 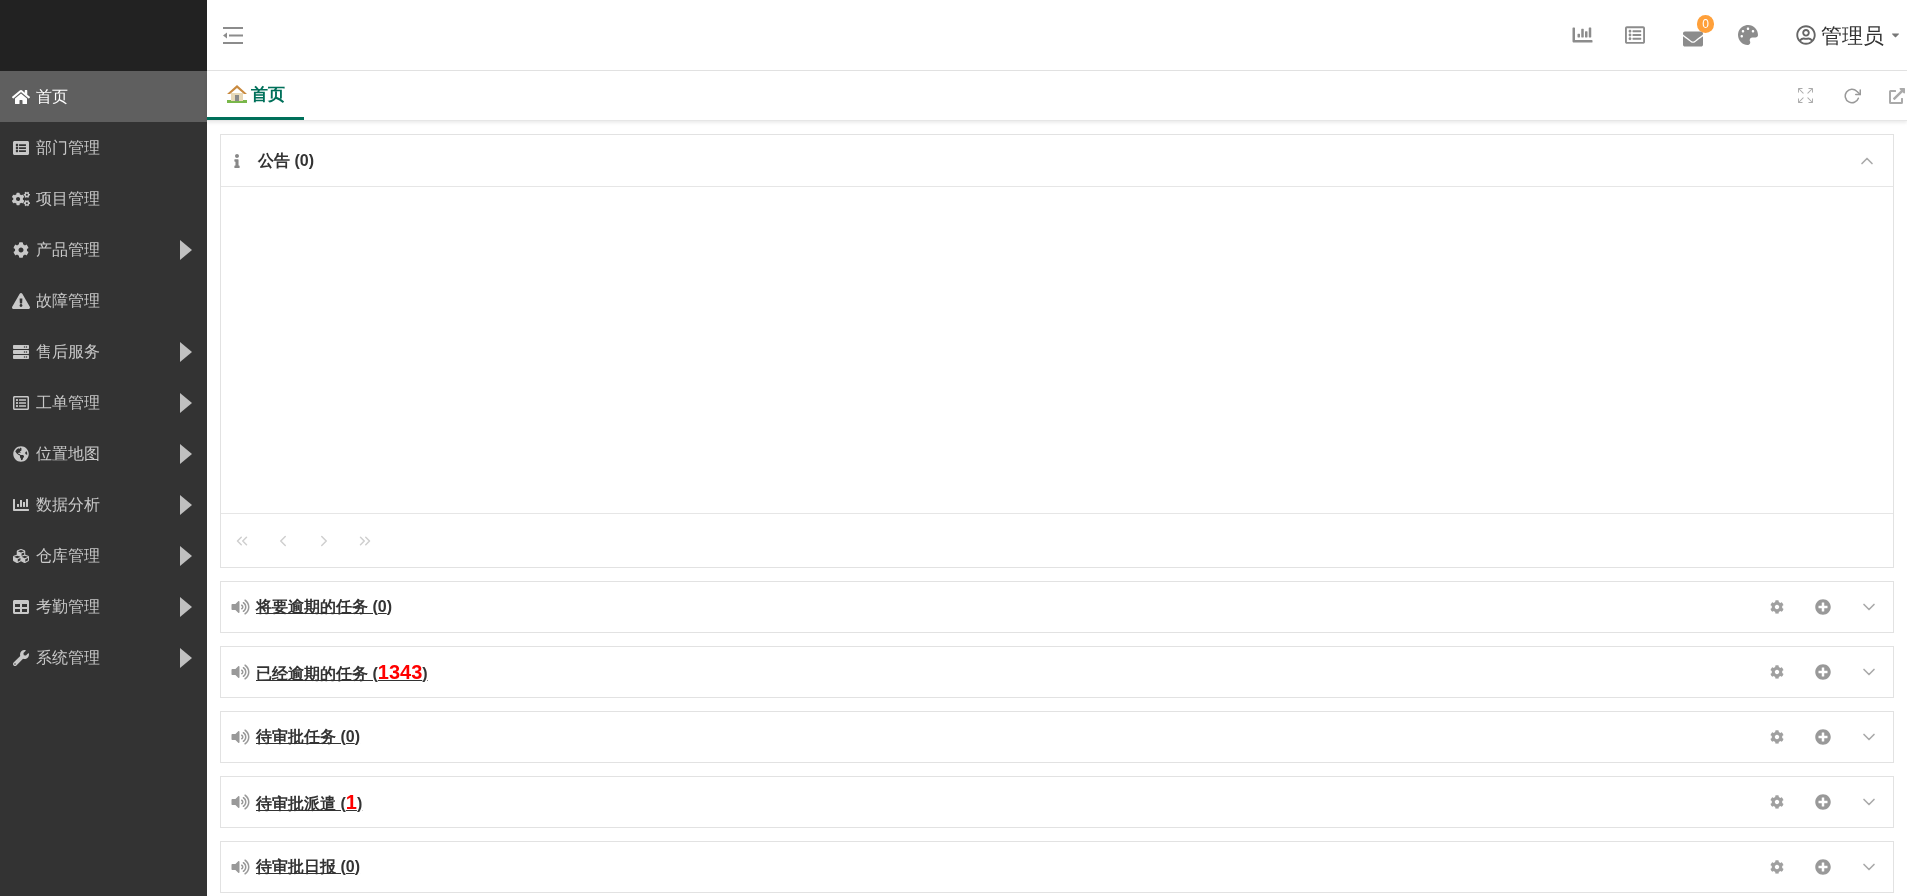 I want to click on list-icon, so click(x=21, y=147).